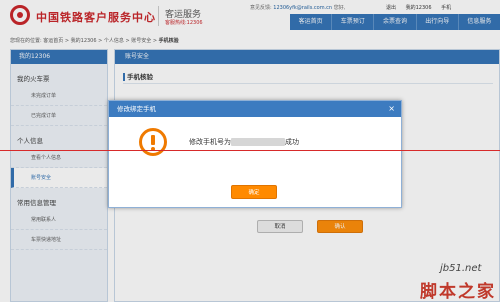 The image size is (500, 302). I want to click on watermark-url: jb51.net, so click(461, 268).